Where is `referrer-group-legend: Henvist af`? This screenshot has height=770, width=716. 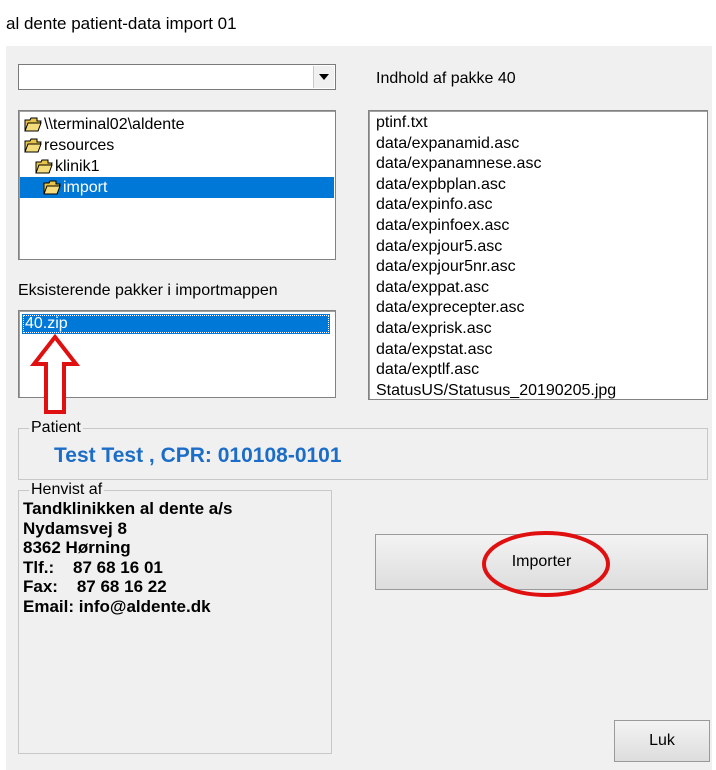
referrer-group-legend: Henvist af is located at coordinates (67, 490).